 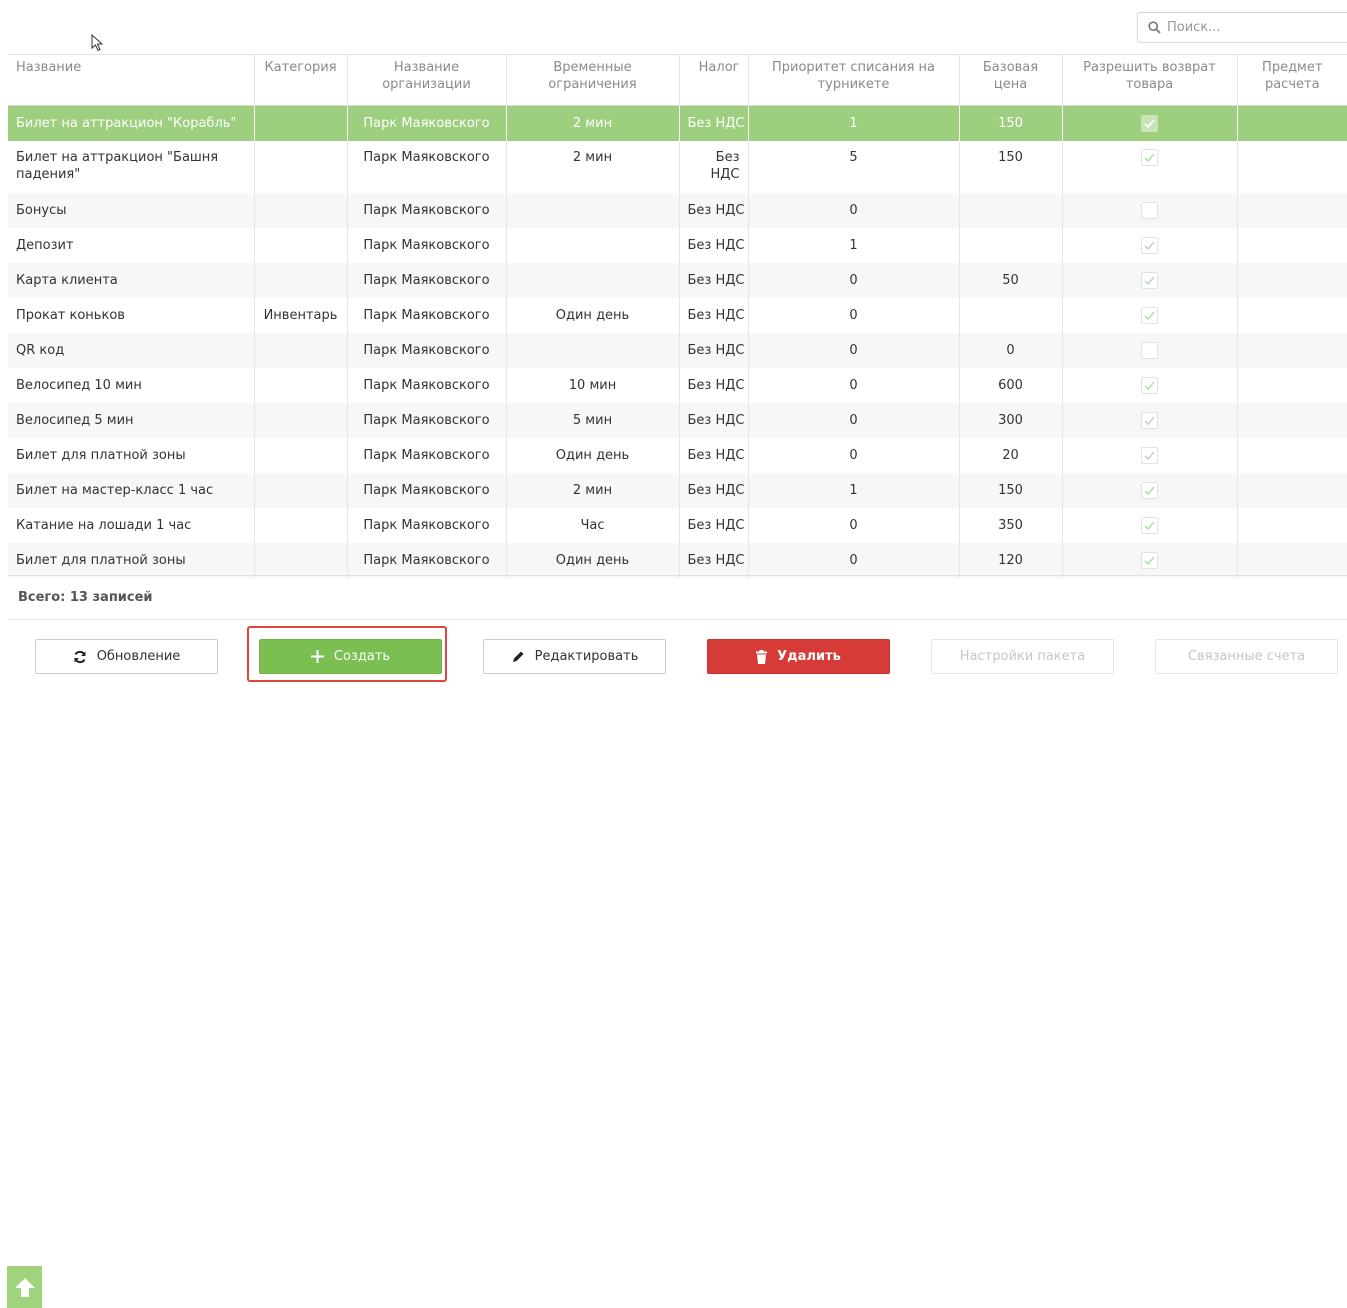 What do you see at coordinates (677, 350) in the screenshot?
I see `table-row: QR код Парк Маяковского Без НДС 0 0` at bounding box center [677, 350].